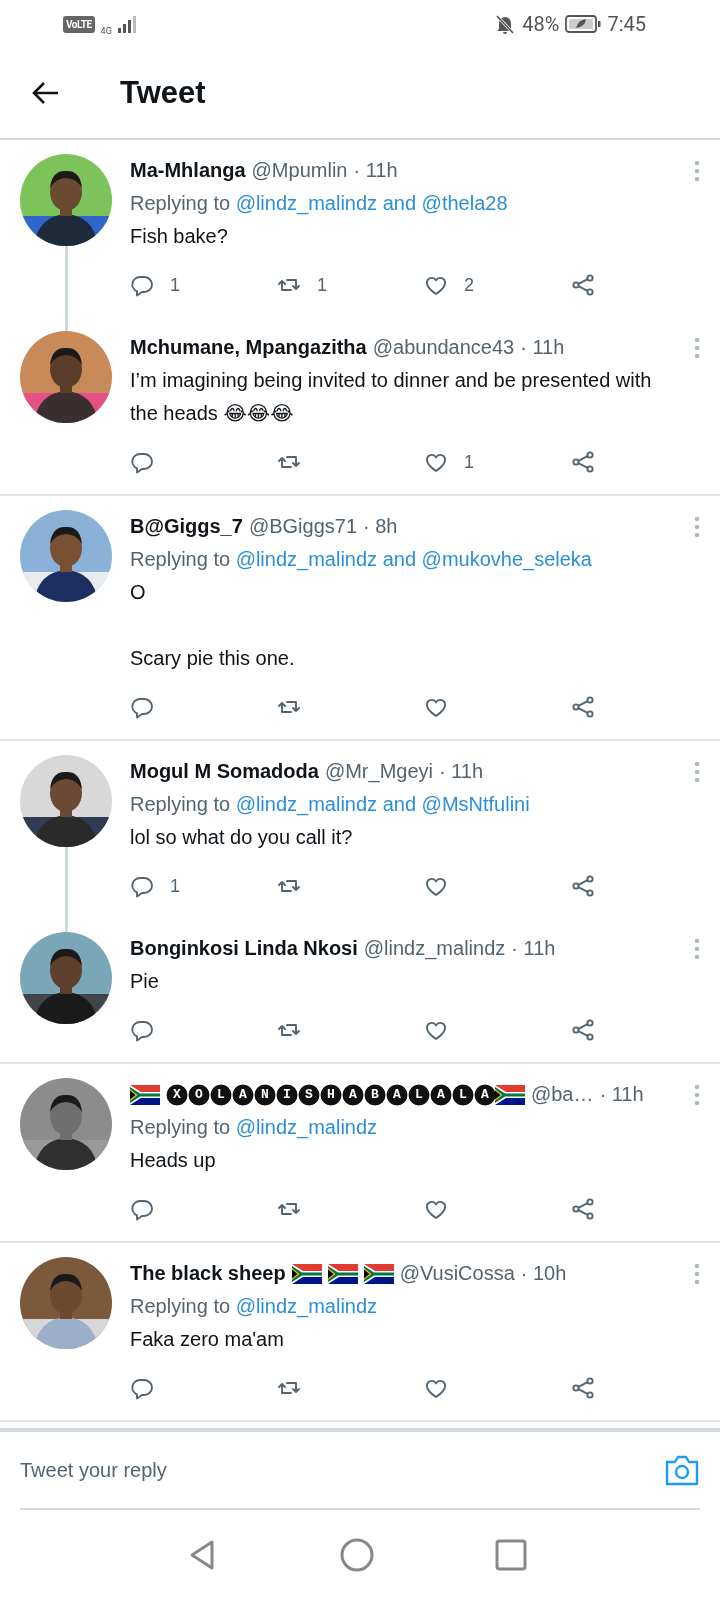 This screenshot has width=720, height=1600. What do you see at coordinates (457, 1273) in the screenshot?
I see `user-handle: @VusiCossa` at bounding box center [457, 1273].